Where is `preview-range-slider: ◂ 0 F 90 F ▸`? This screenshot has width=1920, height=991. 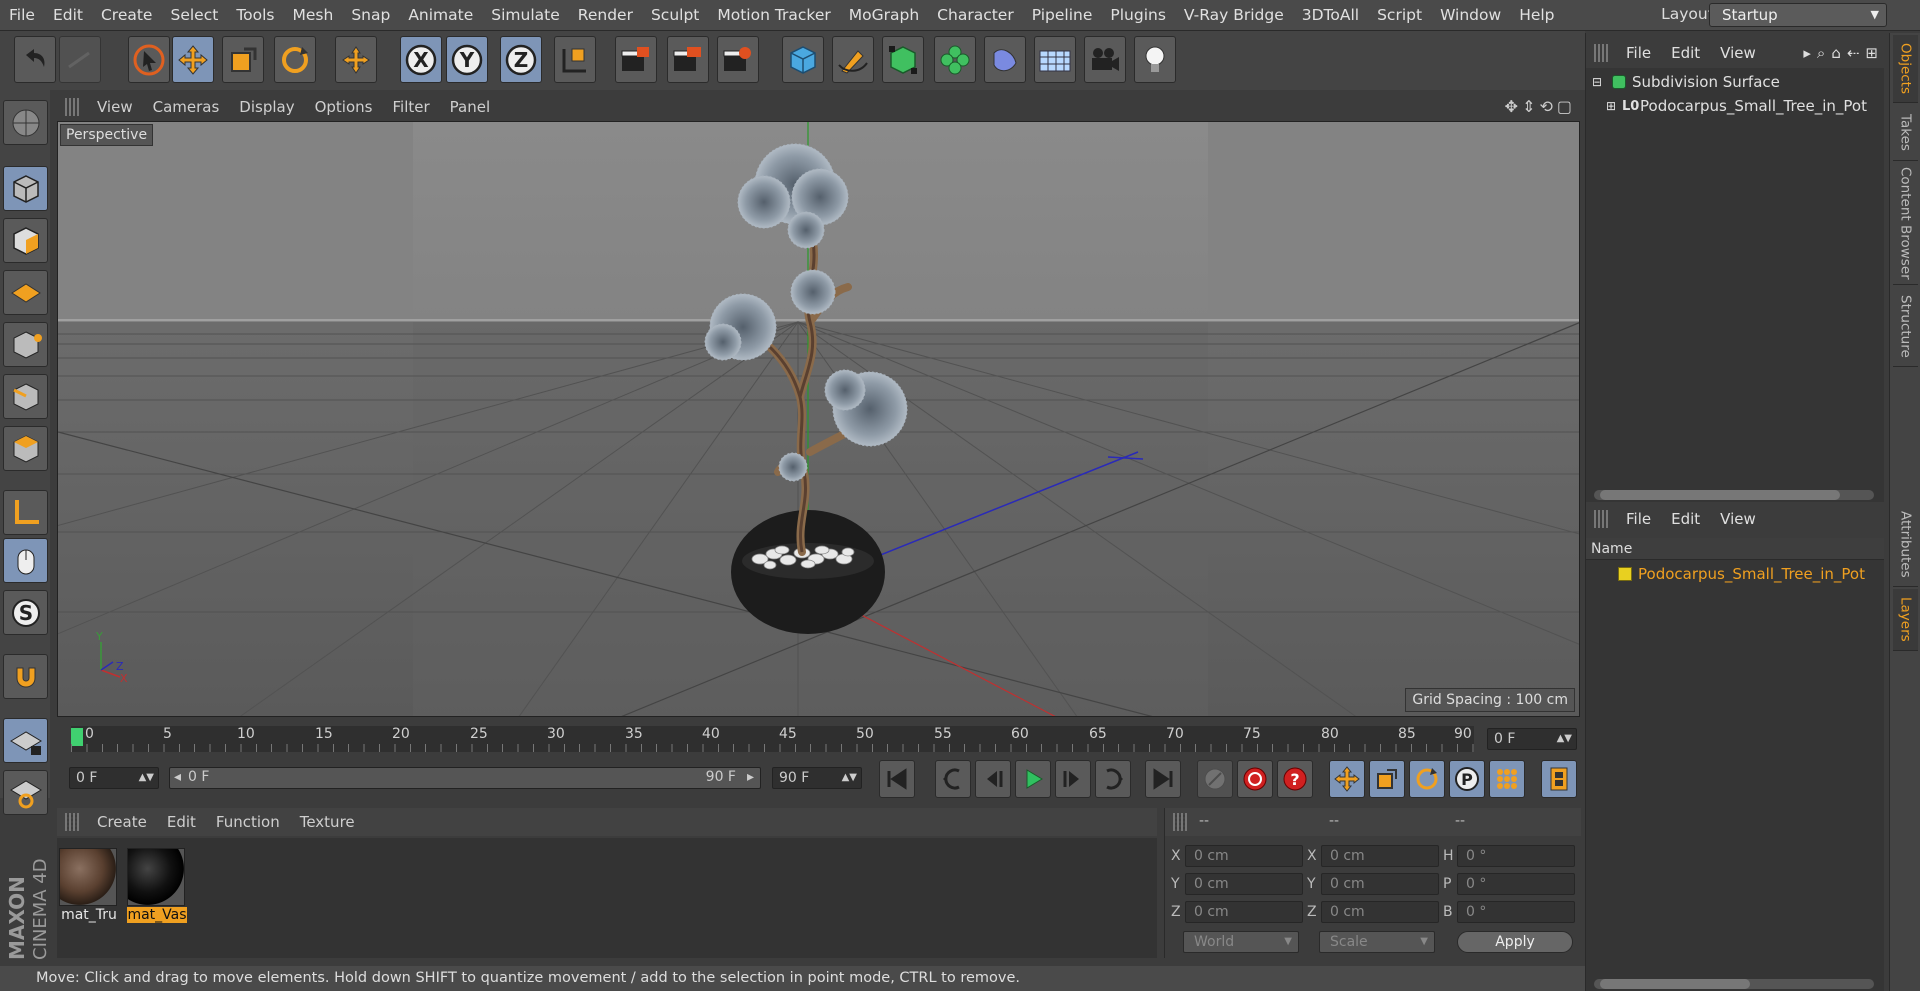
preview-range-slider: ◂ 0 F 90 F ▸ is located at coordinates (465, 778).